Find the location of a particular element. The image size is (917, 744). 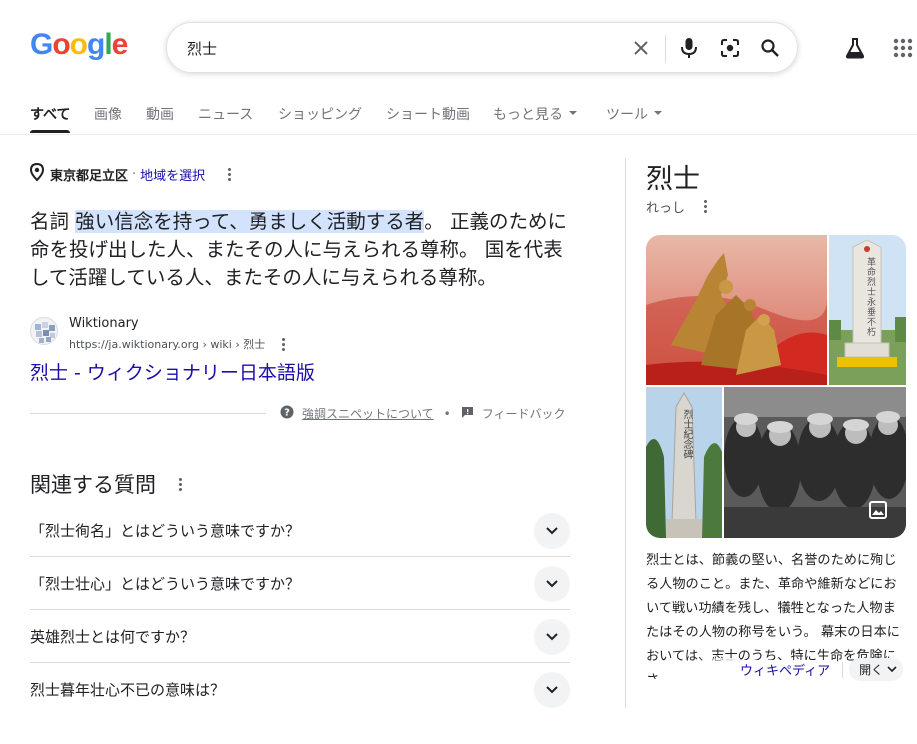

monument-inscription: 革命烈士永垂不朽 is located at coordinates (870, 297).